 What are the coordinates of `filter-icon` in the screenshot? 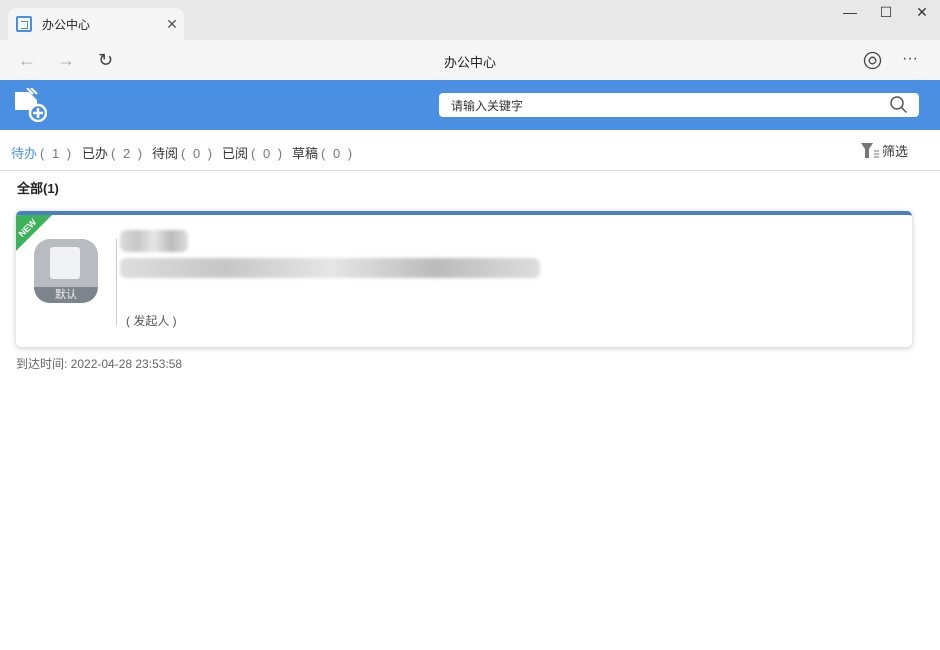 It's located at (869, 150).